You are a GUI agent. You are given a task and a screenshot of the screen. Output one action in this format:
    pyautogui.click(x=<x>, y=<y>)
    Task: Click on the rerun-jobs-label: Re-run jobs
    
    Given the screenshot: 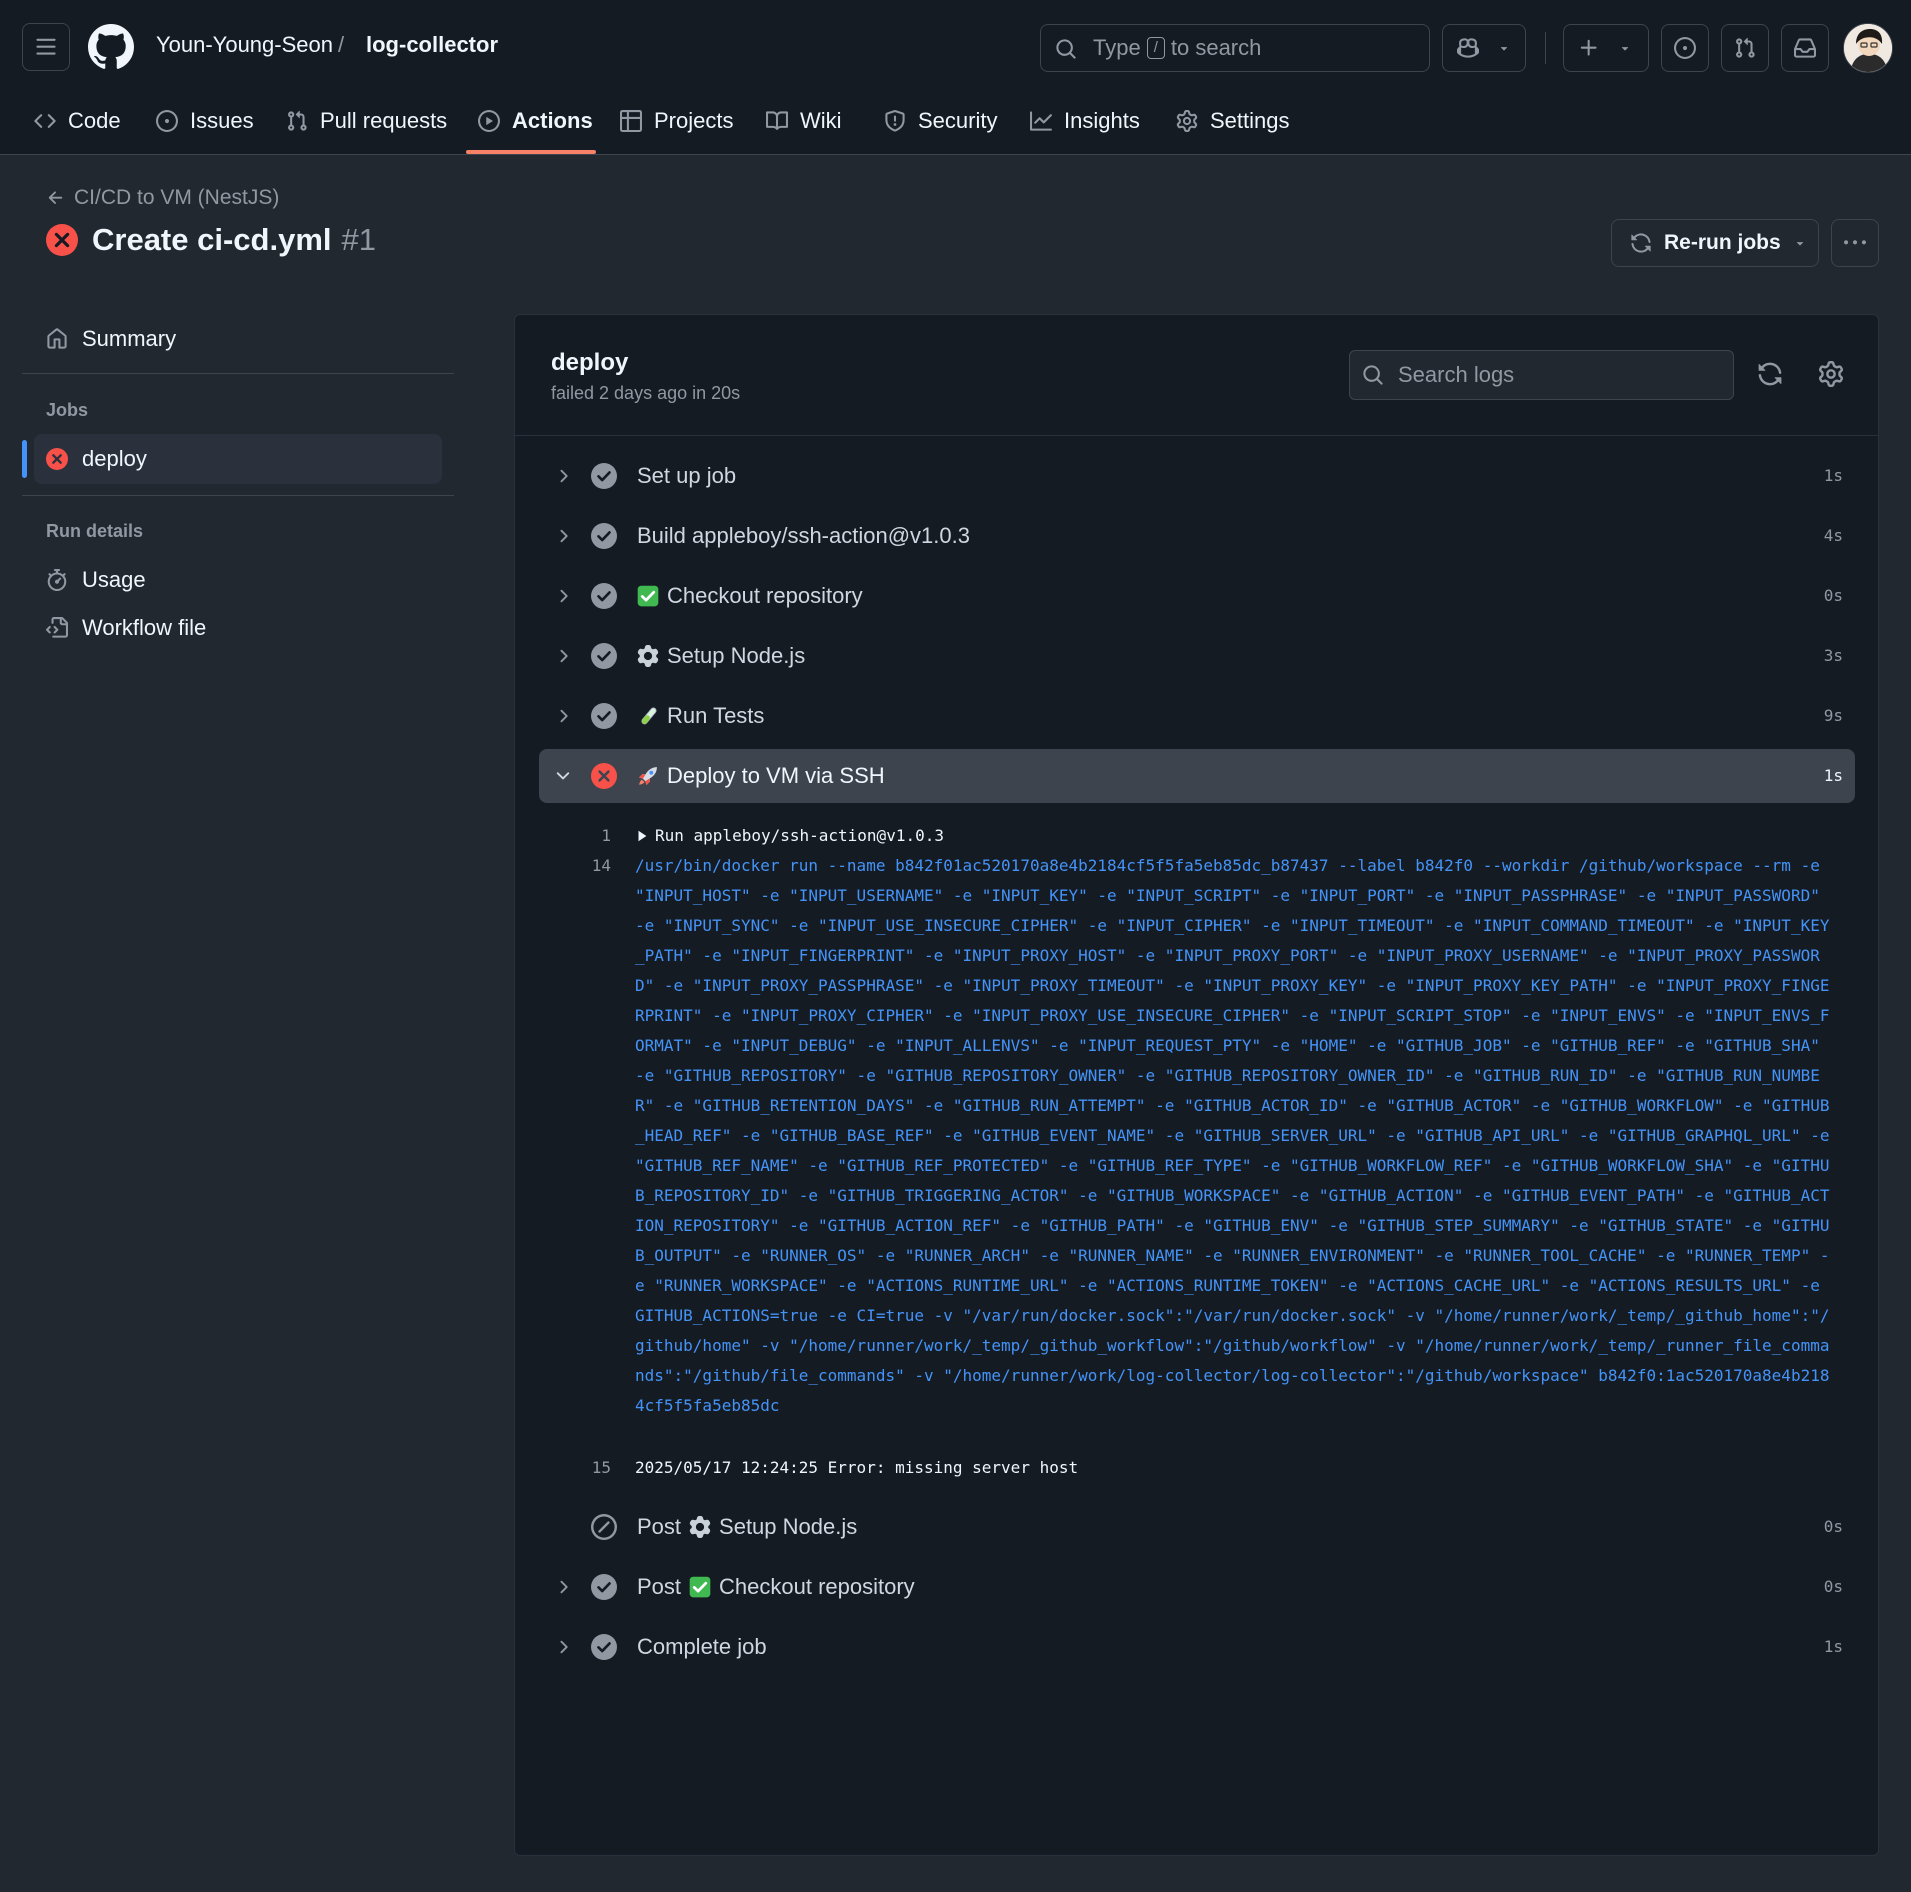 What is the action you would take?
    pyautogui.click(x=1722, y=242)
    